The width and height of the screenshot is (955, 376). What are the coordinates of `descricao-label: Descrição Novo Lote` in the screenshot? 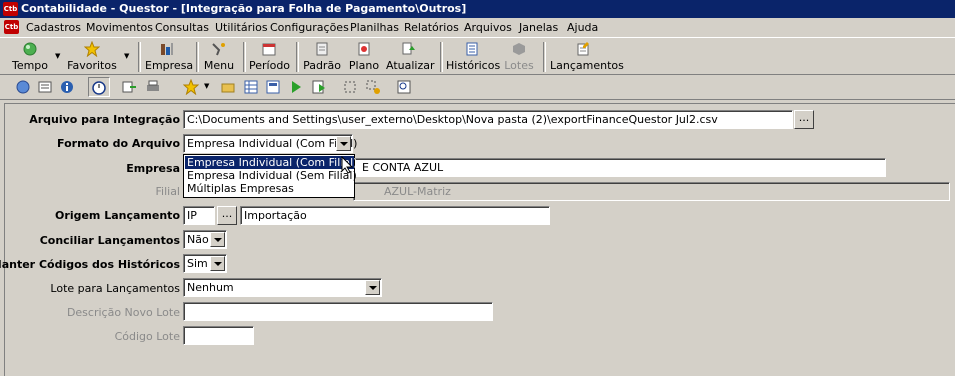 It's located at (123, 312).